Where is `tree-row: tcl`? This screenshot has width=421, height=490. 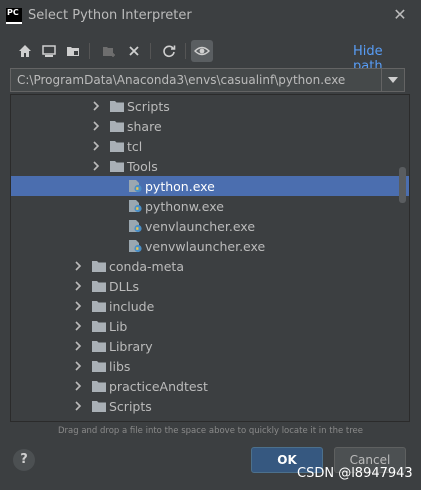 tree-row: tcl is located at coordinates (210, 146).